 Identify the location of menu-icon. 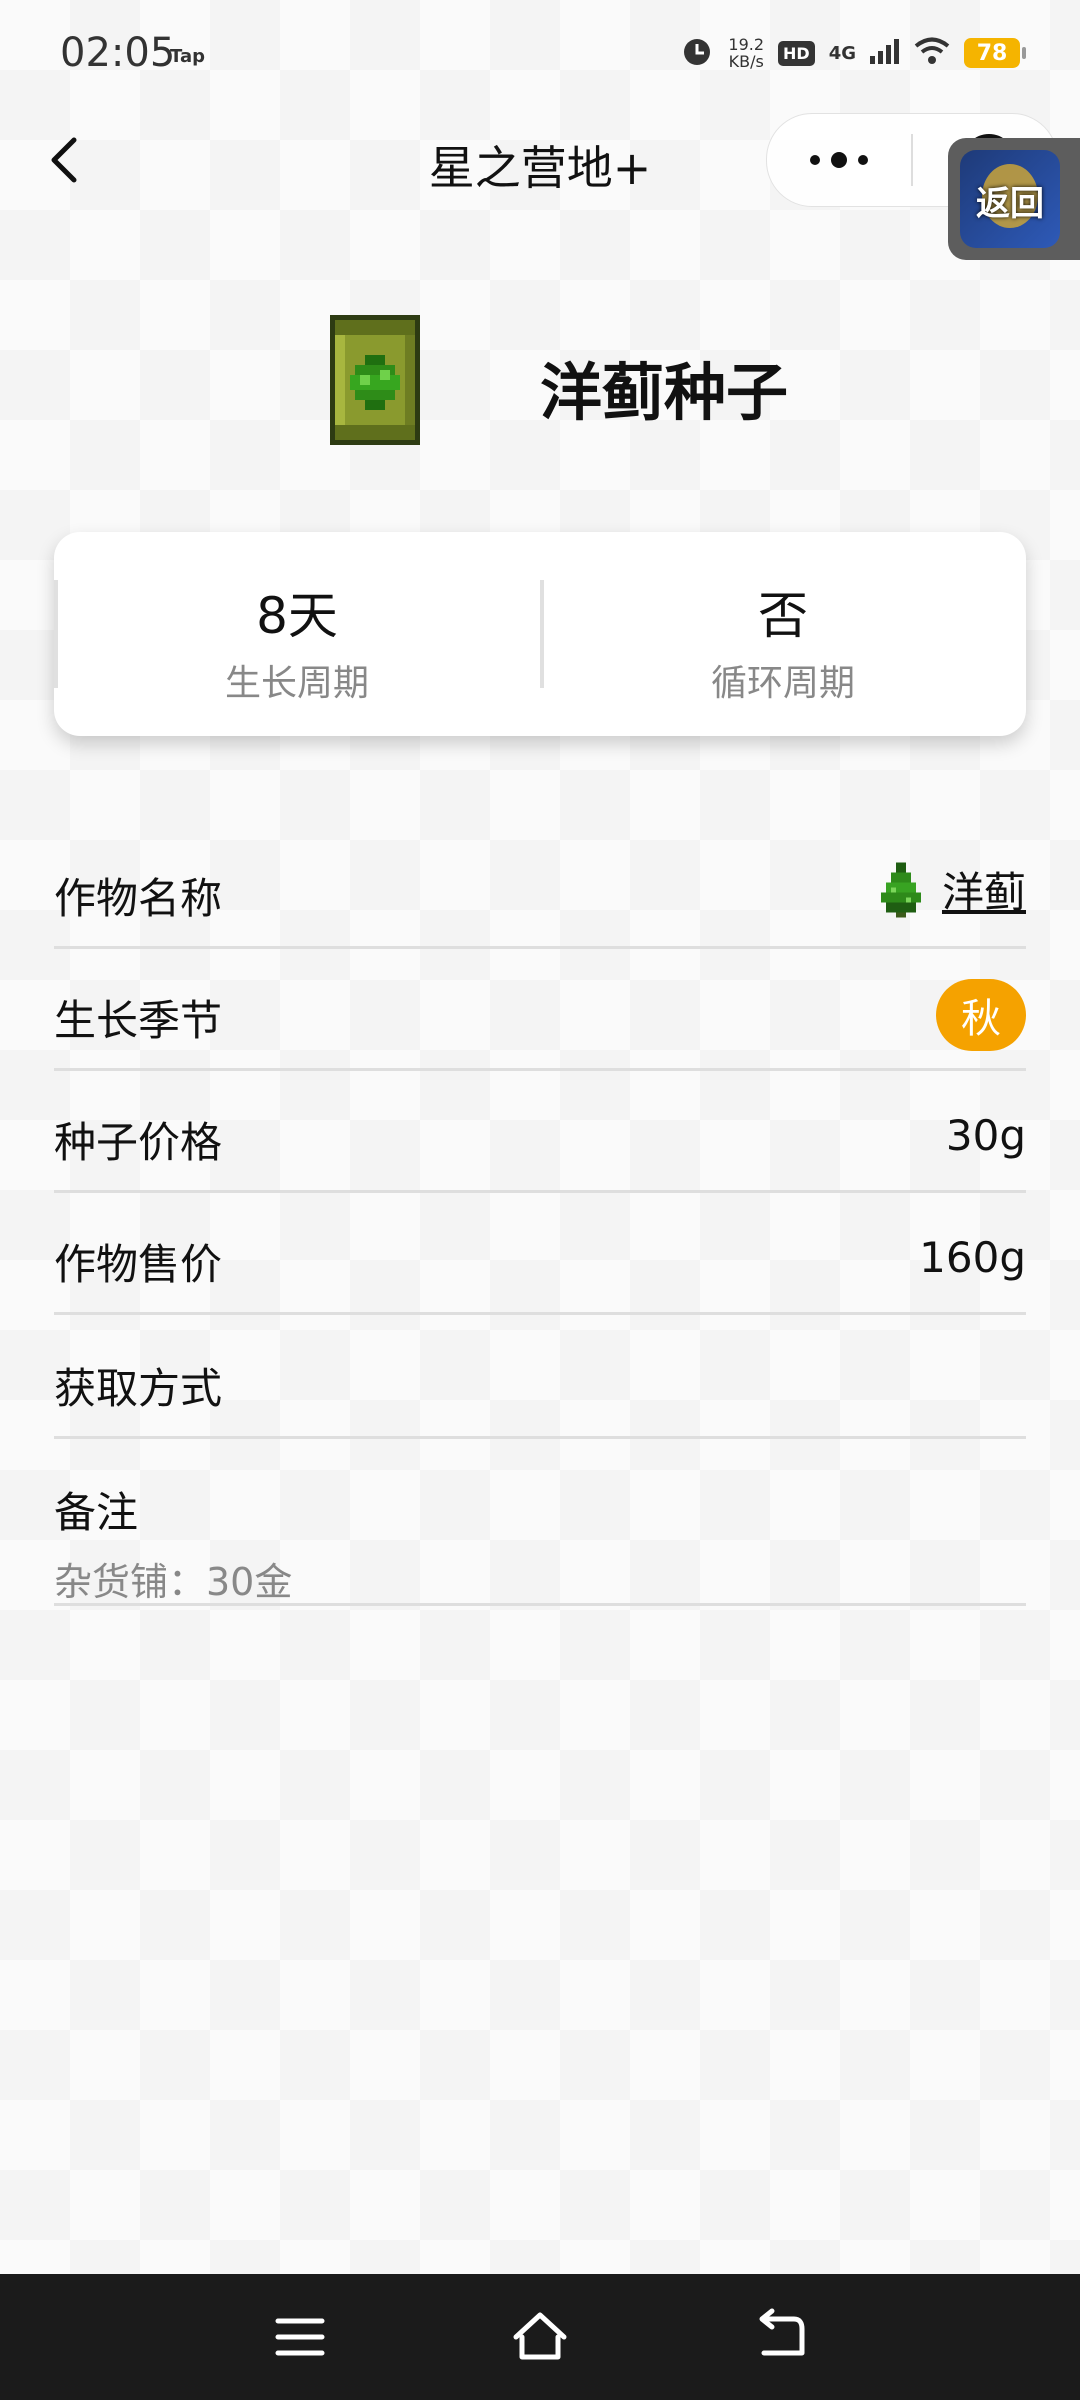
(300, 2337).